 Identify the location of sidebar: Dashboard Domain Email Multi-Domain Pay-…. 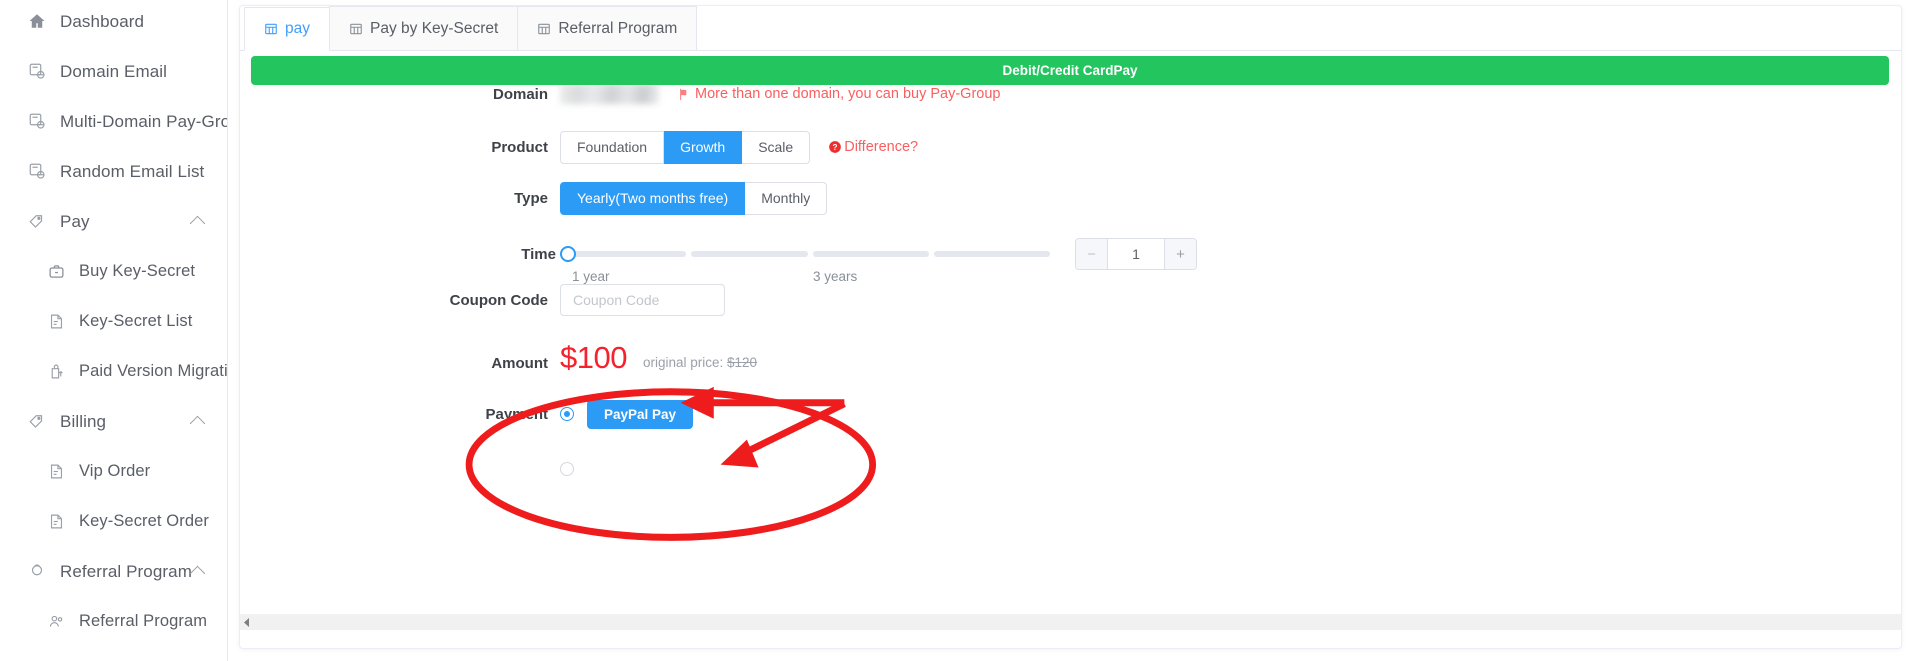
(114, 330).